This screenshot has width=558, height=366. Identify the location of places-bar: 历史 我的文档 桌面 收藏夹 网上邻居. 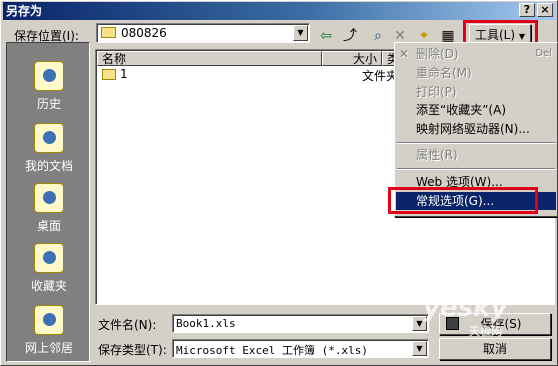
(48, 202).